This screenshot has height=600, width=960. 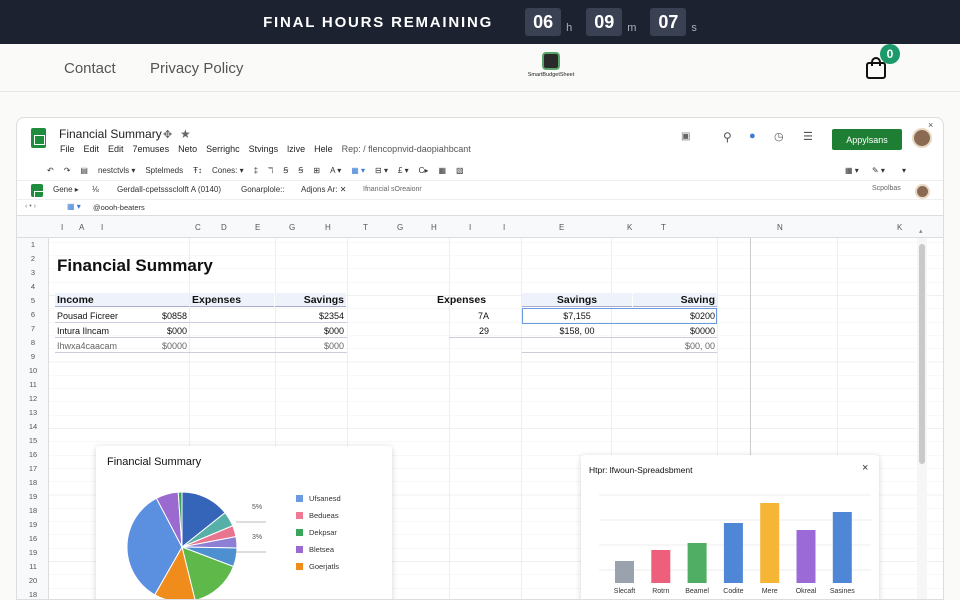 What do you see at coordinates (33, 272) in the screenshot?
I see `row-number: 3` at bounding box center [33, 272].